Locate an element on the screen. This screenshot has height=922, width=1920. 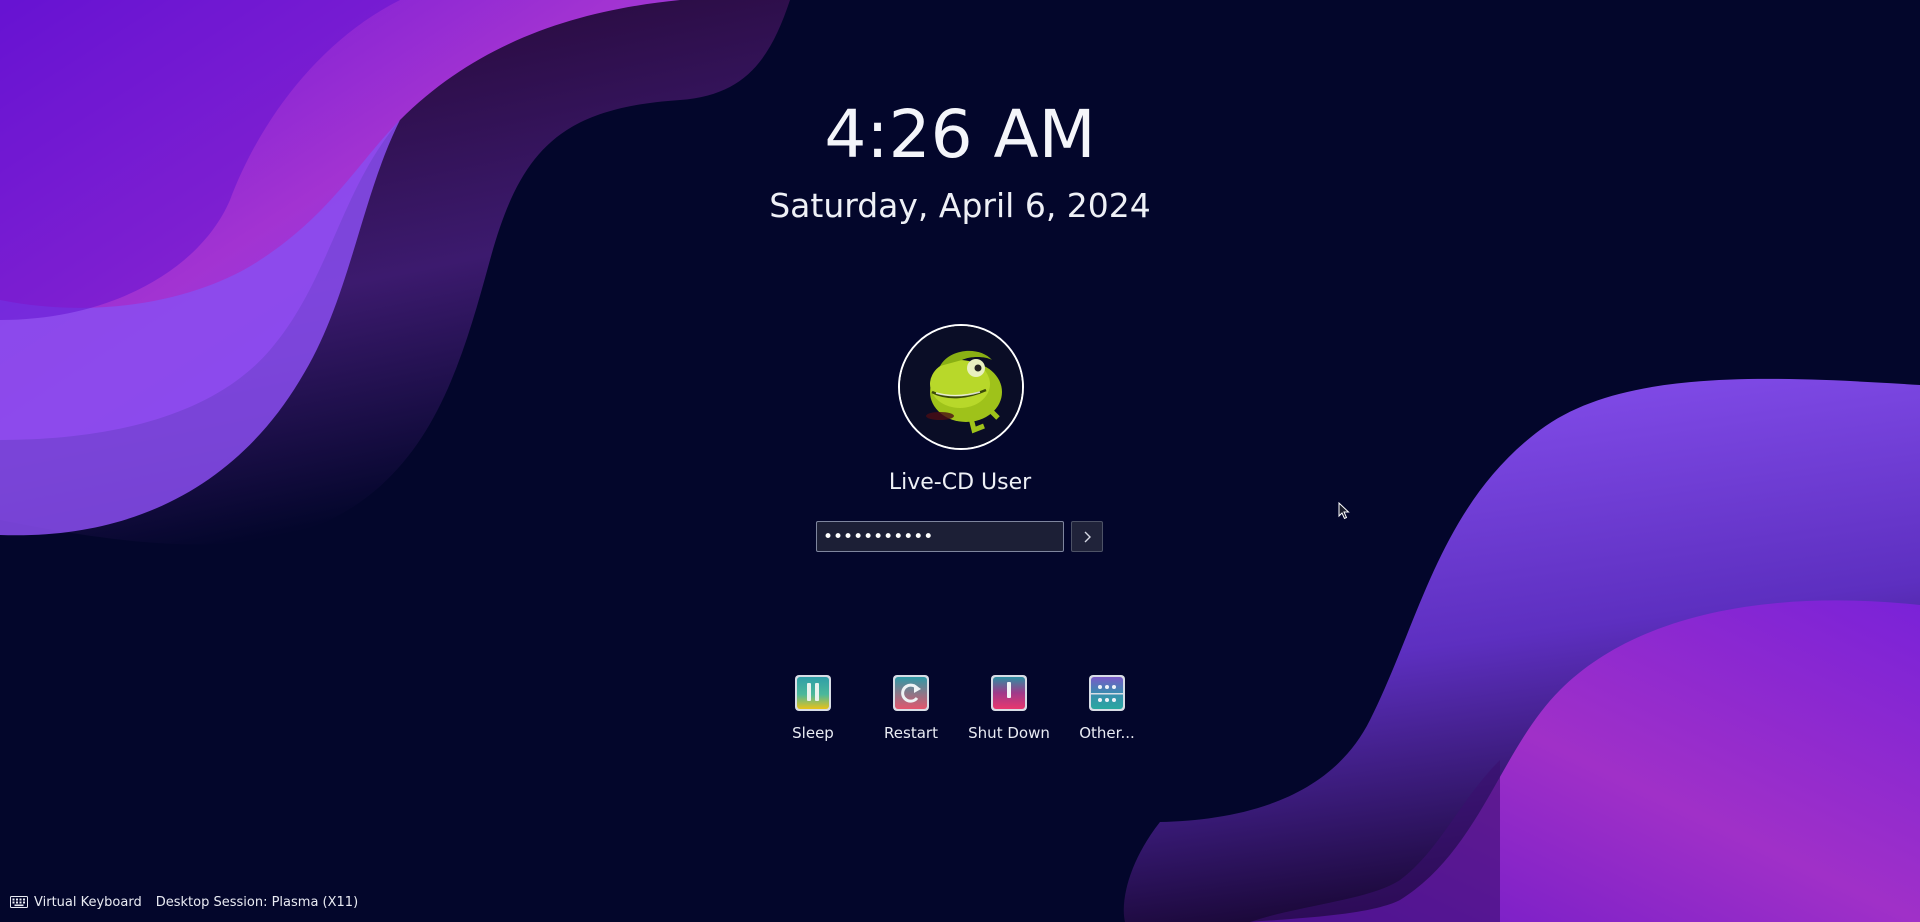
login-button is located at coordinates (1087, 536).